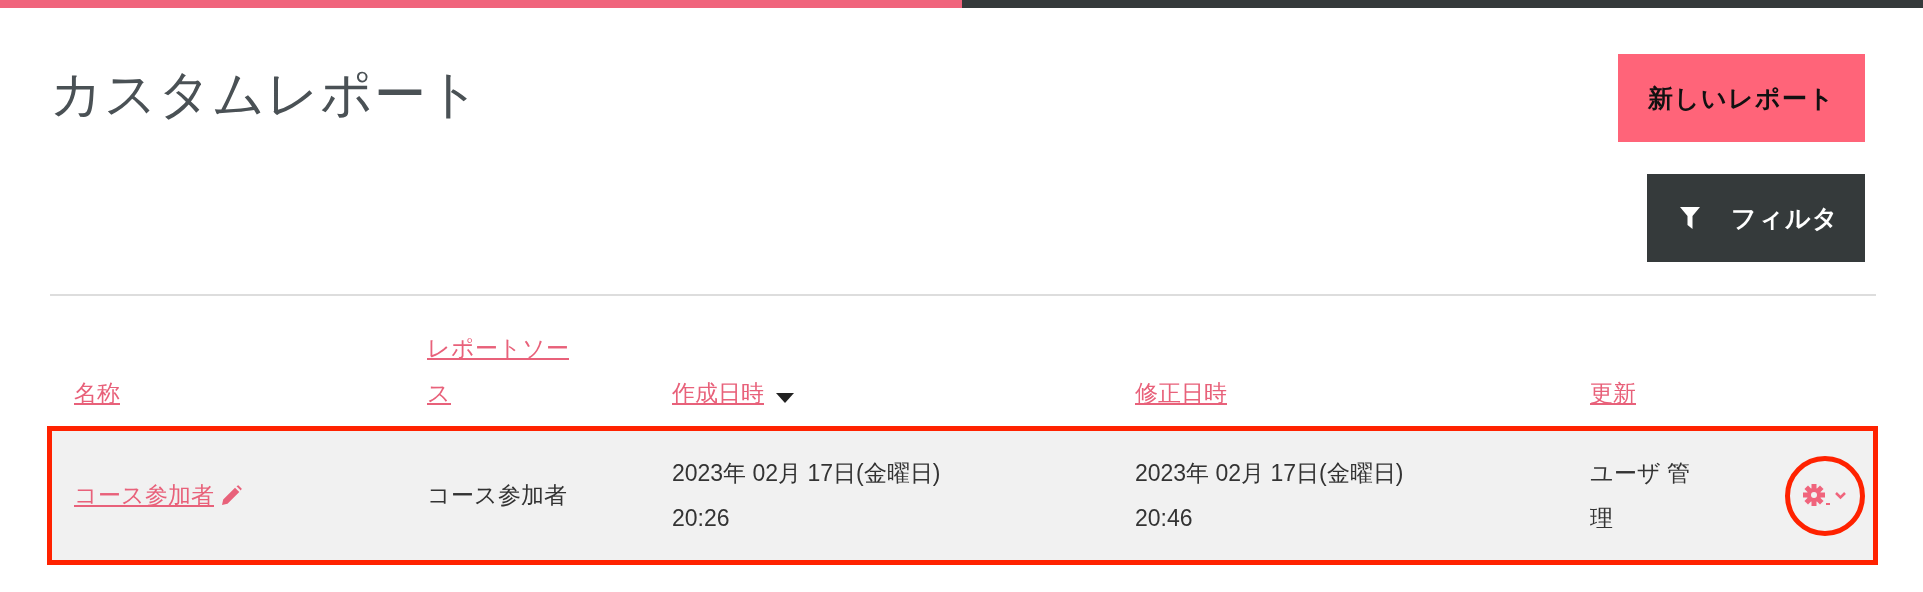  Describe the element at coordinates (1641, 495) in the screenshot. I see `table-cell-text: ユーザ 管理` at that location.